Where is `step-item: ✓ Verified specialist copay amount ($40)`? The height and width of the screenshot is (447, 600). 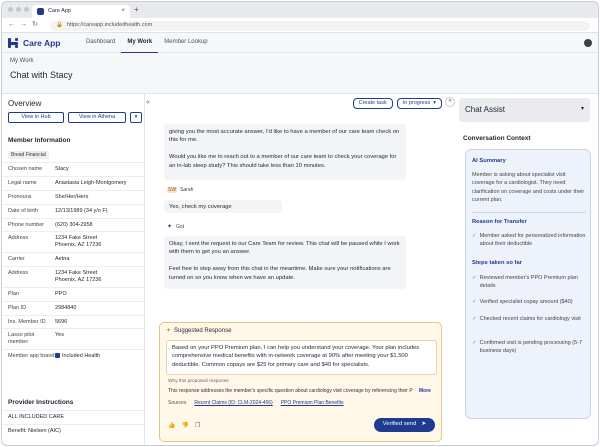
step-item: ✓ Verified specialist copay amount ($40) is located at coordinates (530, 302).